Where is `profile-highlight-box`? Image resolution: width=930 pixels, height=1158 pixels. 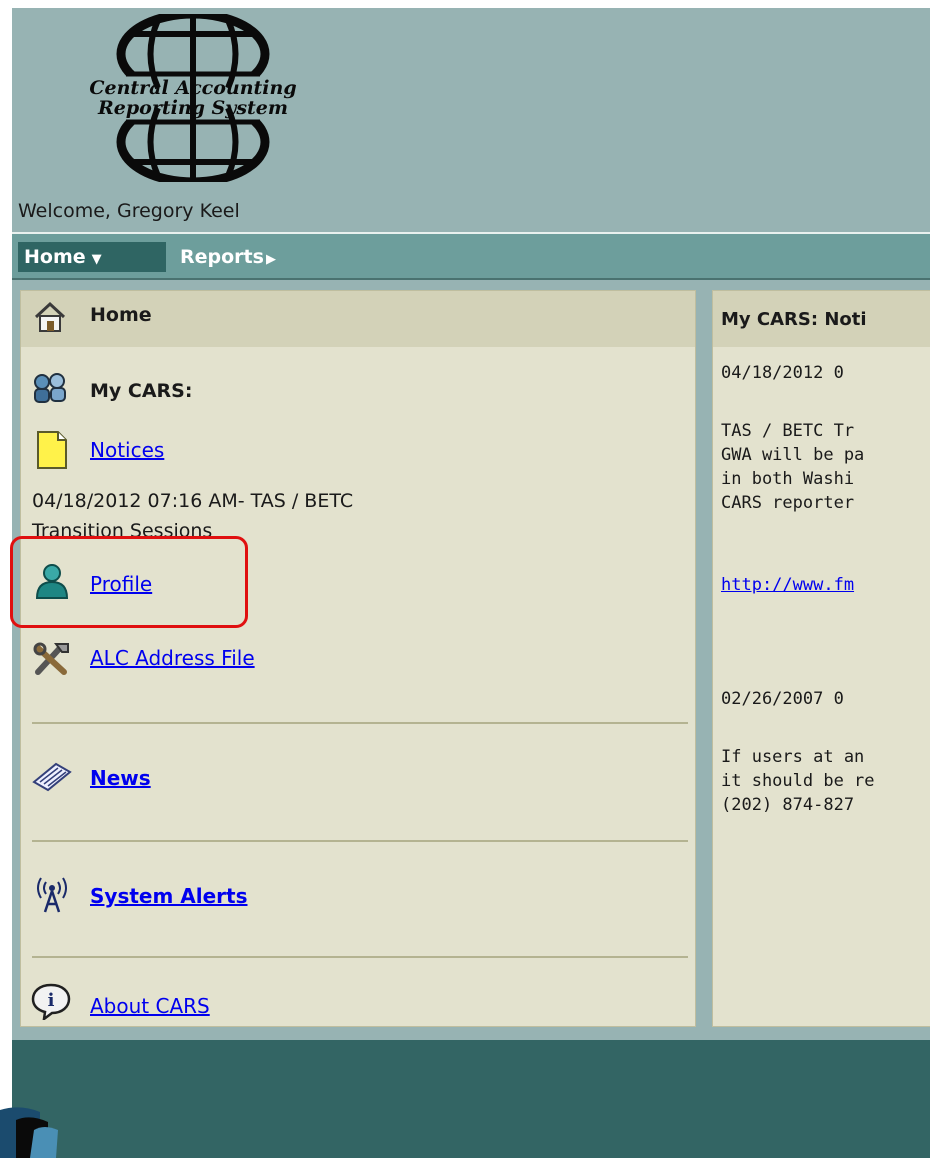
profile-highlight-box is located at coordinates (129, 582).